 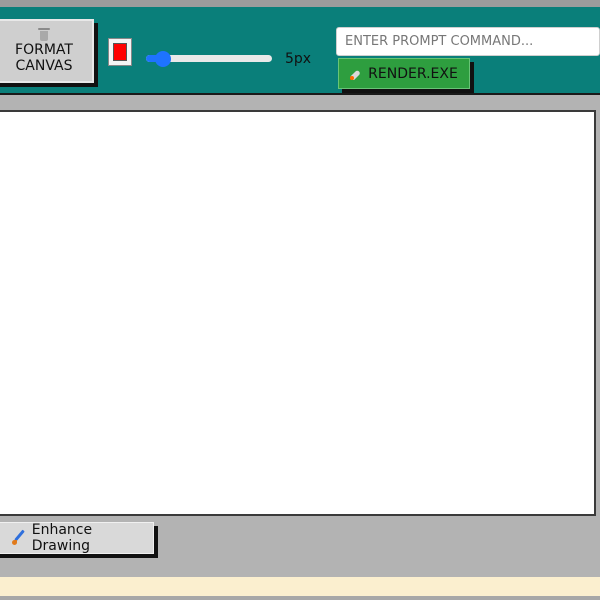 I want to click on color-chip, so click(x=120, y=52).